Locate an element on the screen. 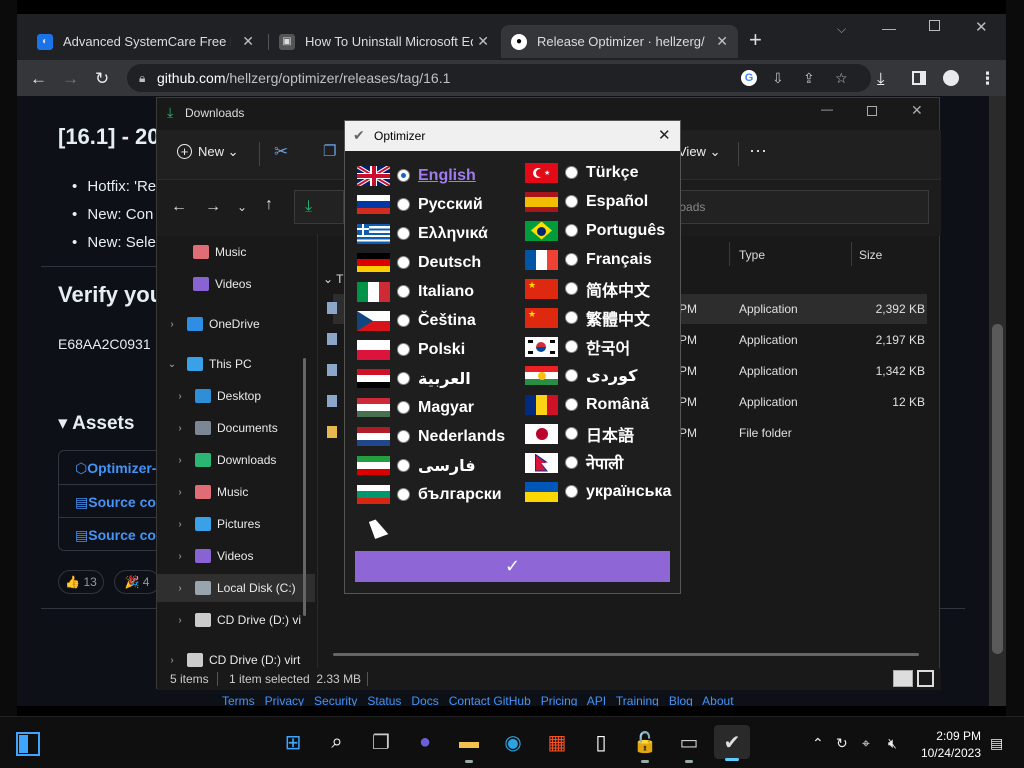 The width and height of the screenshot is (1024, 768). column-size: Size is located at coordinates (870, 255).